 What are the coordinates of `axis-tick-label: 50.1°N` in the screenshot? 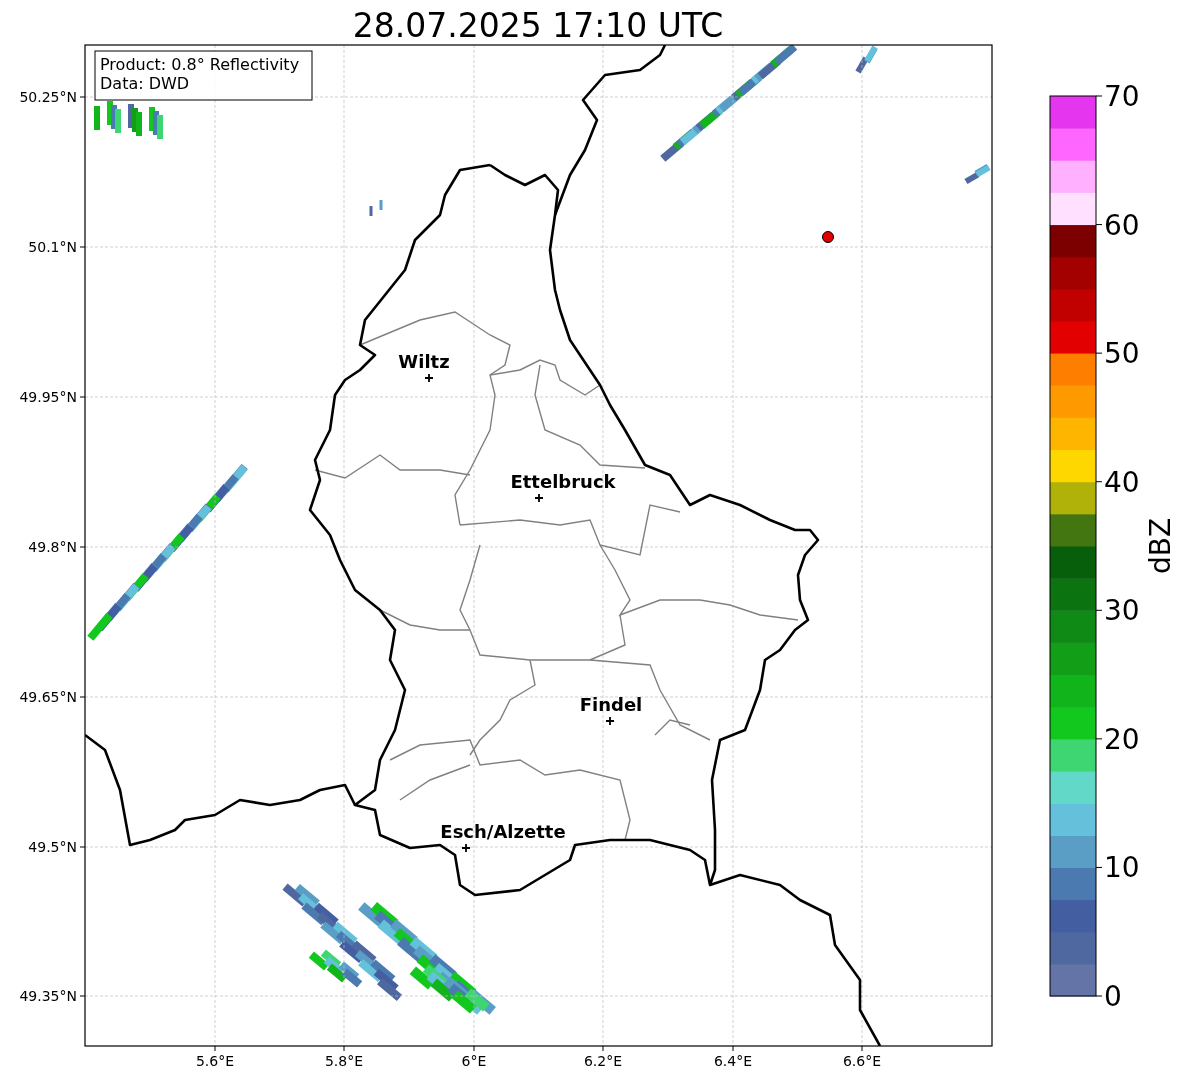 It's located at (52, 247).